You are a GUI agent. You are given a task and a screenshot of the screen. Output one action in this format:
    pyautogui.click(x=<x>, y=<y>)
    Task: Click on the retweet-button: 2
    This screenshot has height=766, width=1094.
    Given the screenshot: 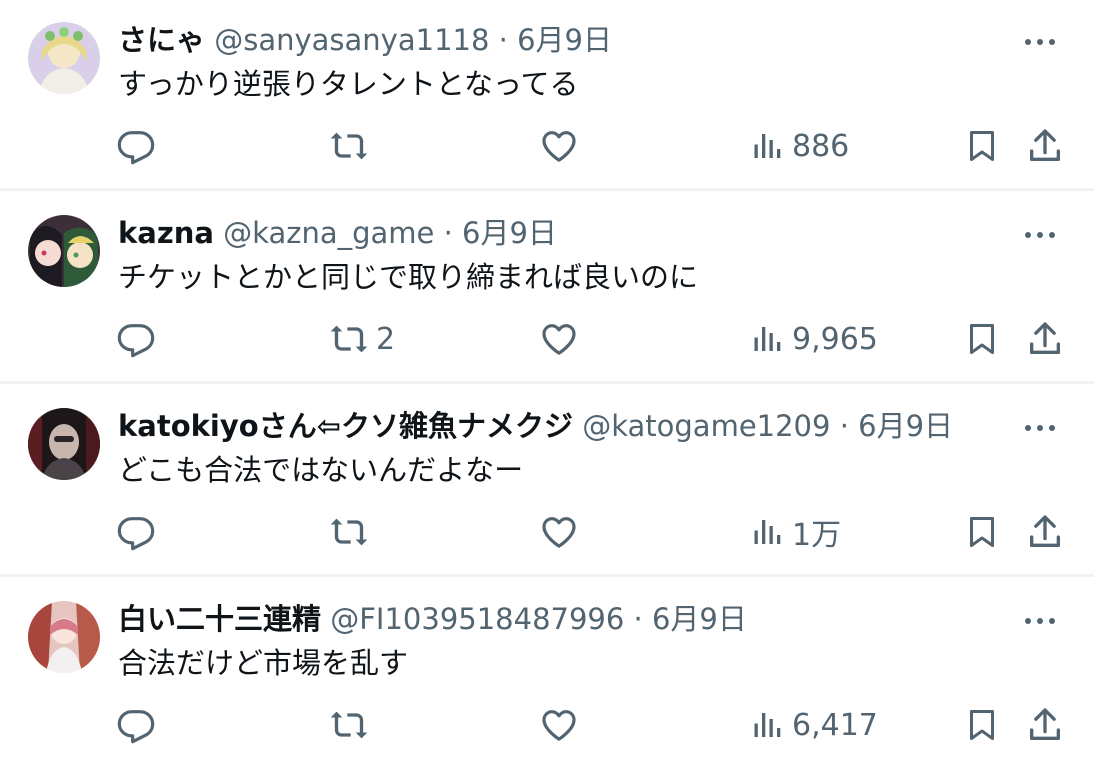 What is the action you would take?
    pyautogui.click(x=361, y=339)
    